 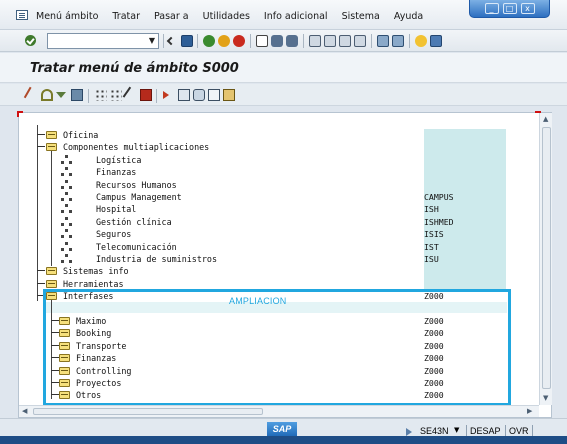 I want to click on tree-node: Recursos Humanos, so click(x=279, y=185).